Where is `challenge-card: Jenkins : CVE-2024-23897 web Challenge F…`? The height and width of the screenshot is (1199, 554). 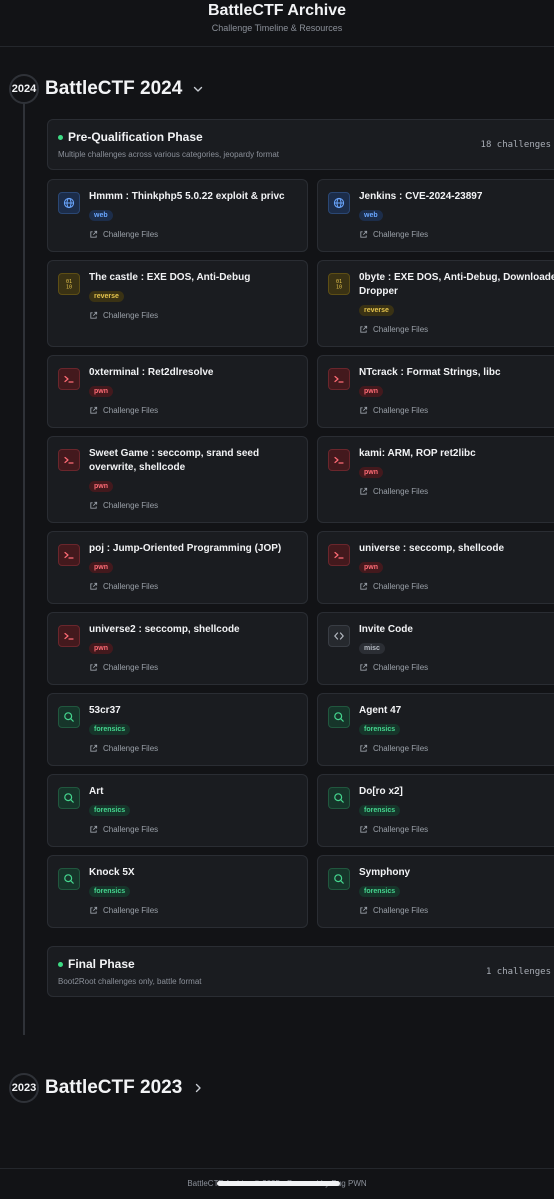
challenge-card: Jenkins : CVE-2024-23897 web Challenge F… is located at coordinates (435, 215).